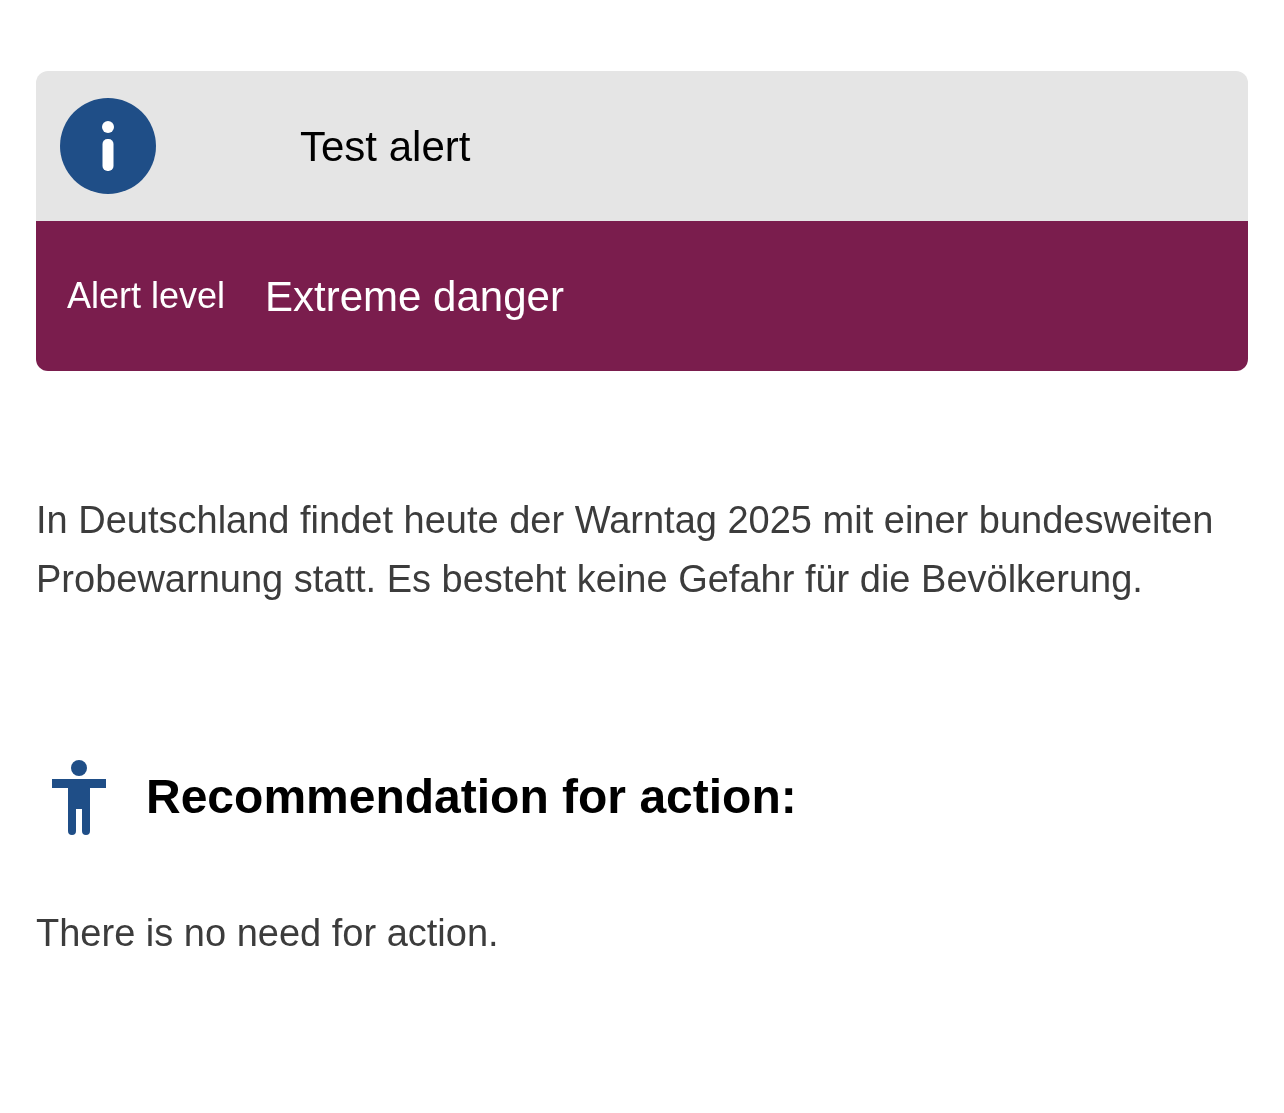 The width and height of the screenshot is (1284, 1113). I want to click on recommendation-heading: Recommendation for action:, so click(471, 797).